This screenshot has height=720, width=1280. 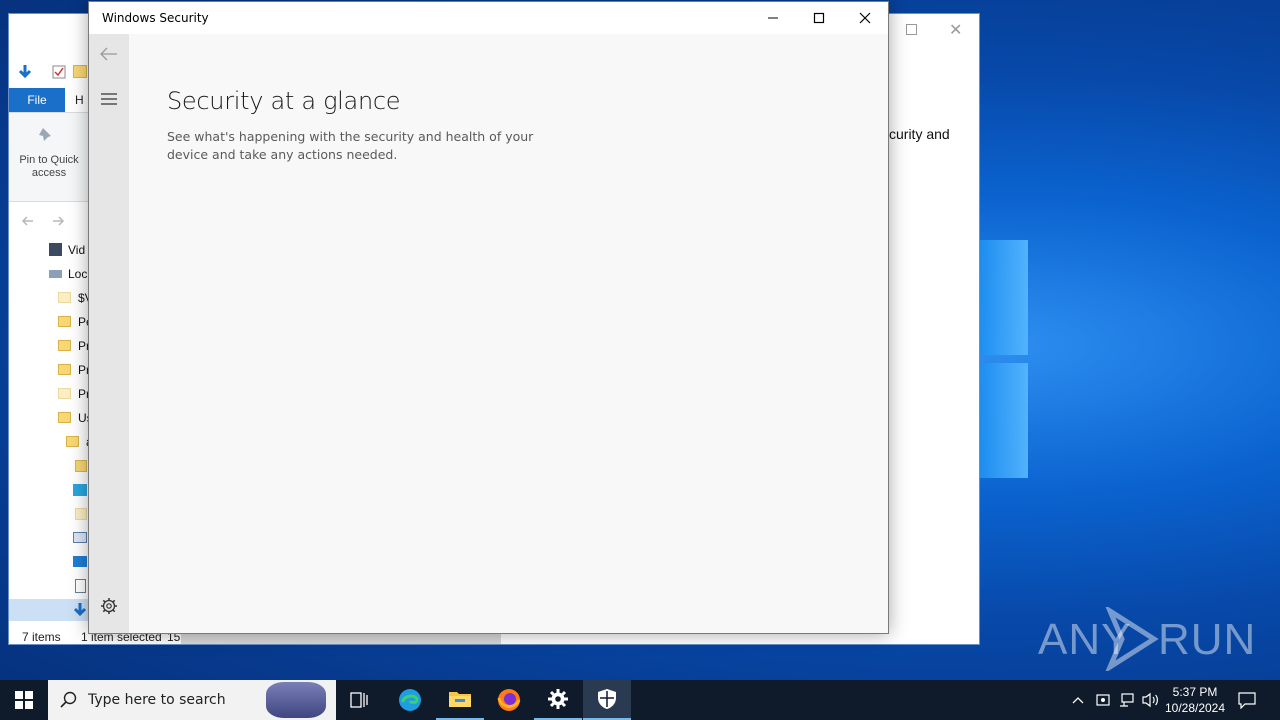 I want to click on system-clock: 5:37 PM 10/28/2024, so click(x=1195, y=700).